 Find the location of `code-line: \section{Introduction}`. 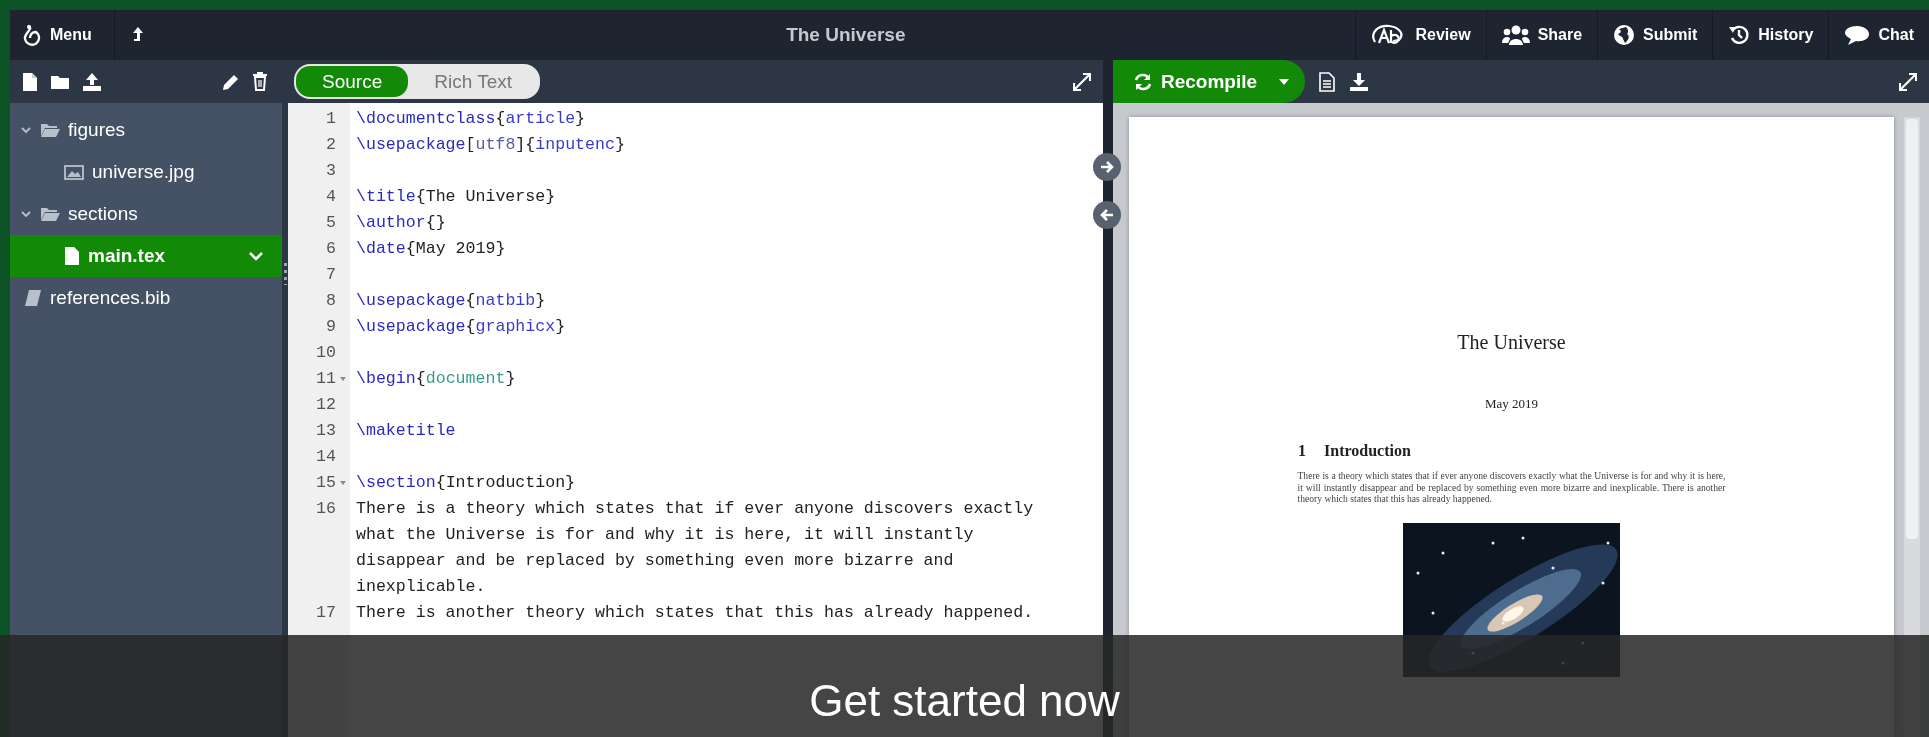

code-line: \section{Introduction} is located at coordinates (466, 482).